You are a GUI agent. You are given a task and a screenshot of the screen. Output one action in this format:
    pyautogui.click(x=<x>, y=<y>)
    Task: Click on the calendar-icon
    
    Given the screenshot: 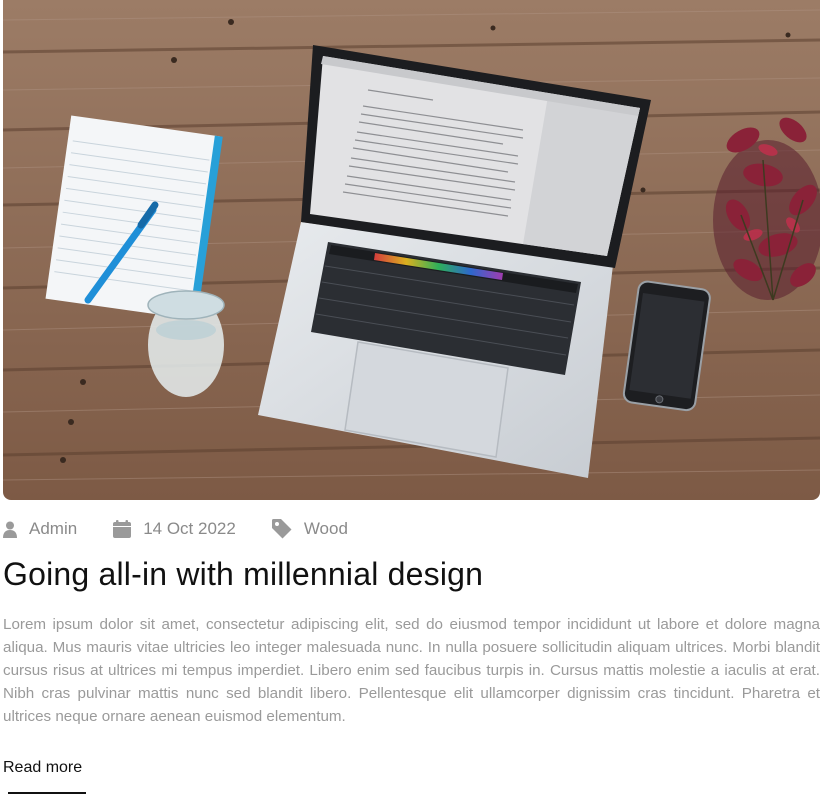 What is the action you would take?
    pyautogui.click(x=122, y=529)
    